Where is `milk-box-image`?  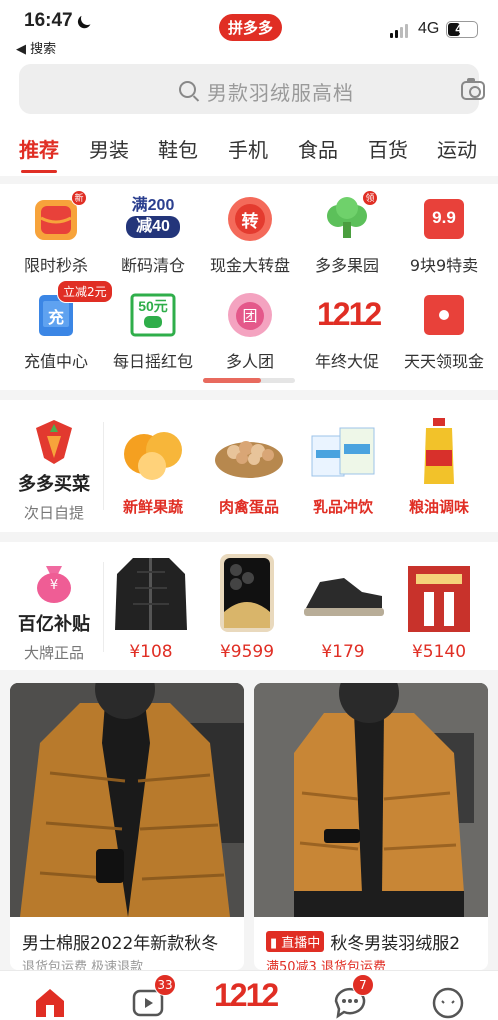 milk-box-image is located at coordinates (343, 451).